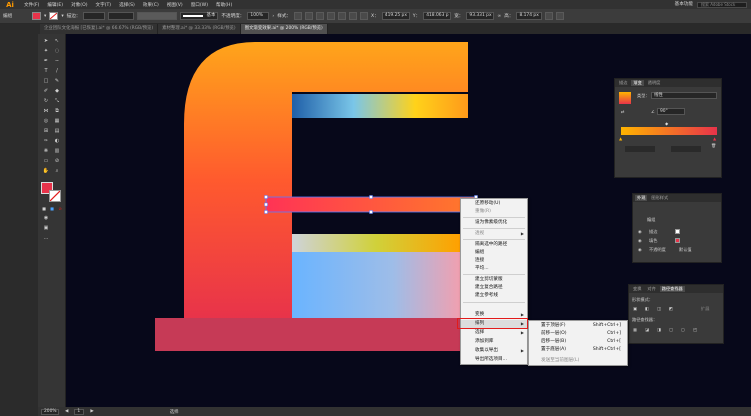 The image size is (751, 416). What do you see at coordinates (44, 208) in the screenshot?
I see `color-mode-icon: ■` at bounding box center [44, 208].